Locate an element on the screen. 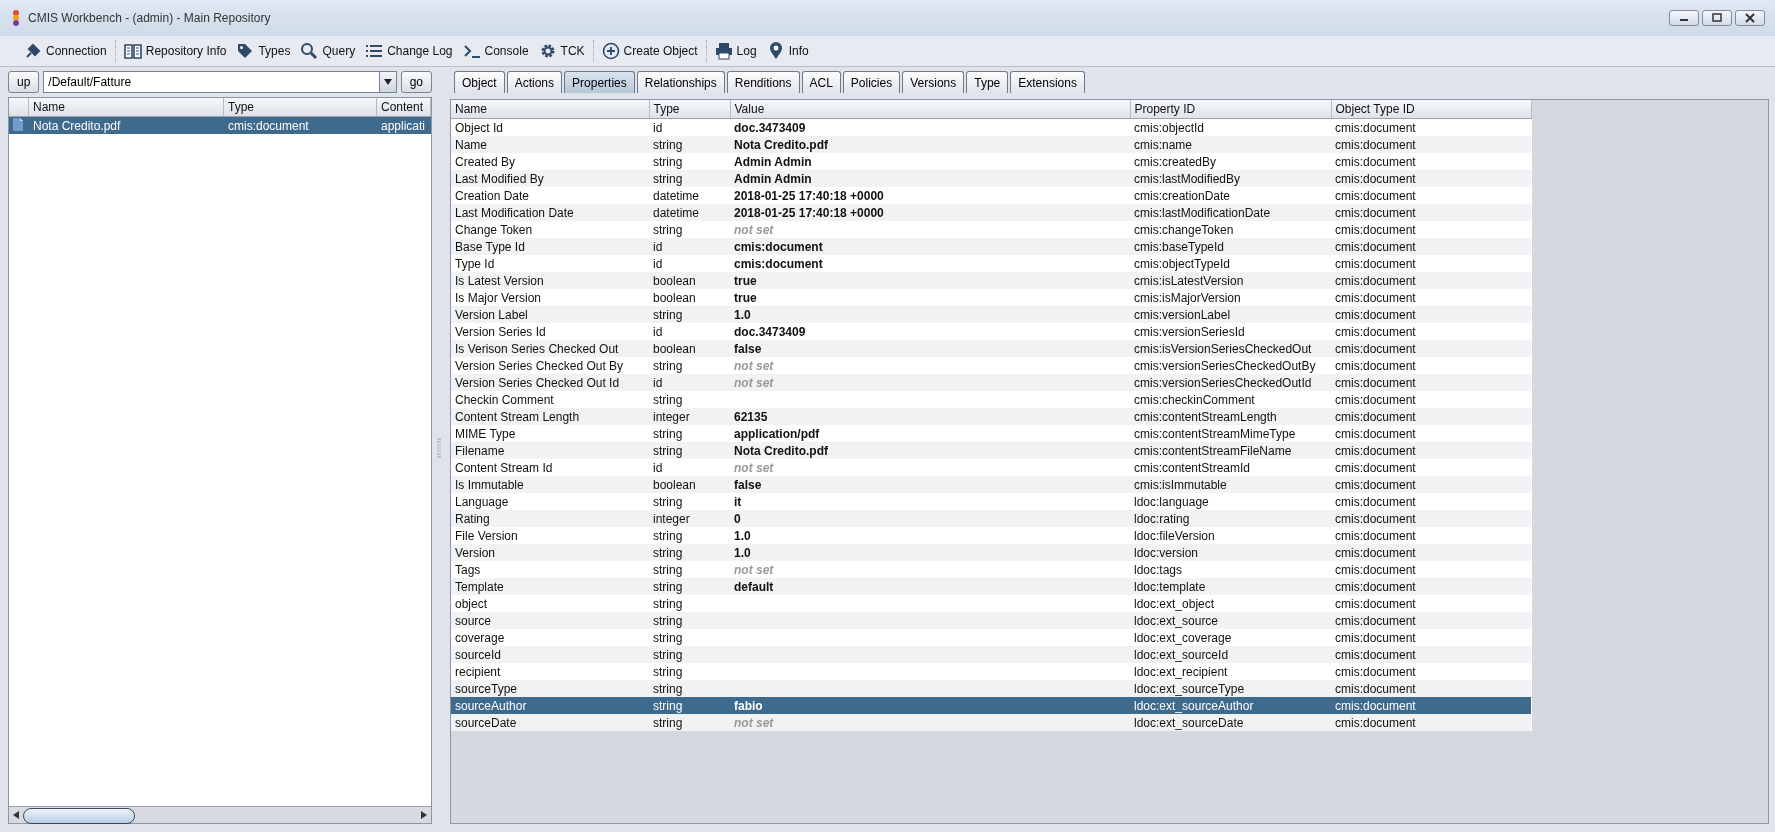  path-field: /Default/Fatture is located at coordinates (211, 82).